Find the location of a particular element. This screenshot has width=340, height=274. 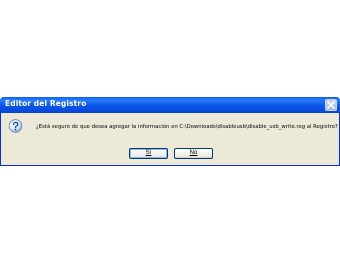

yes-button: Sí is located at coordinates (148, 153).